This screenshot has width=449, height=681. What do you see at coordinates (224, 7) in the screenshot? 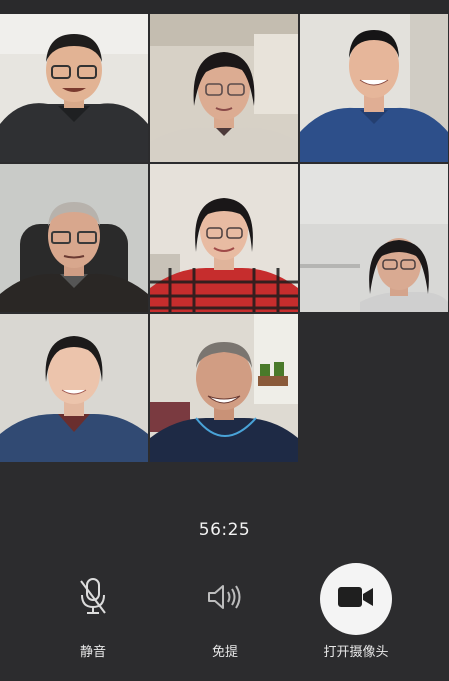
I see `status-bar` at bounding box center [224, 7].